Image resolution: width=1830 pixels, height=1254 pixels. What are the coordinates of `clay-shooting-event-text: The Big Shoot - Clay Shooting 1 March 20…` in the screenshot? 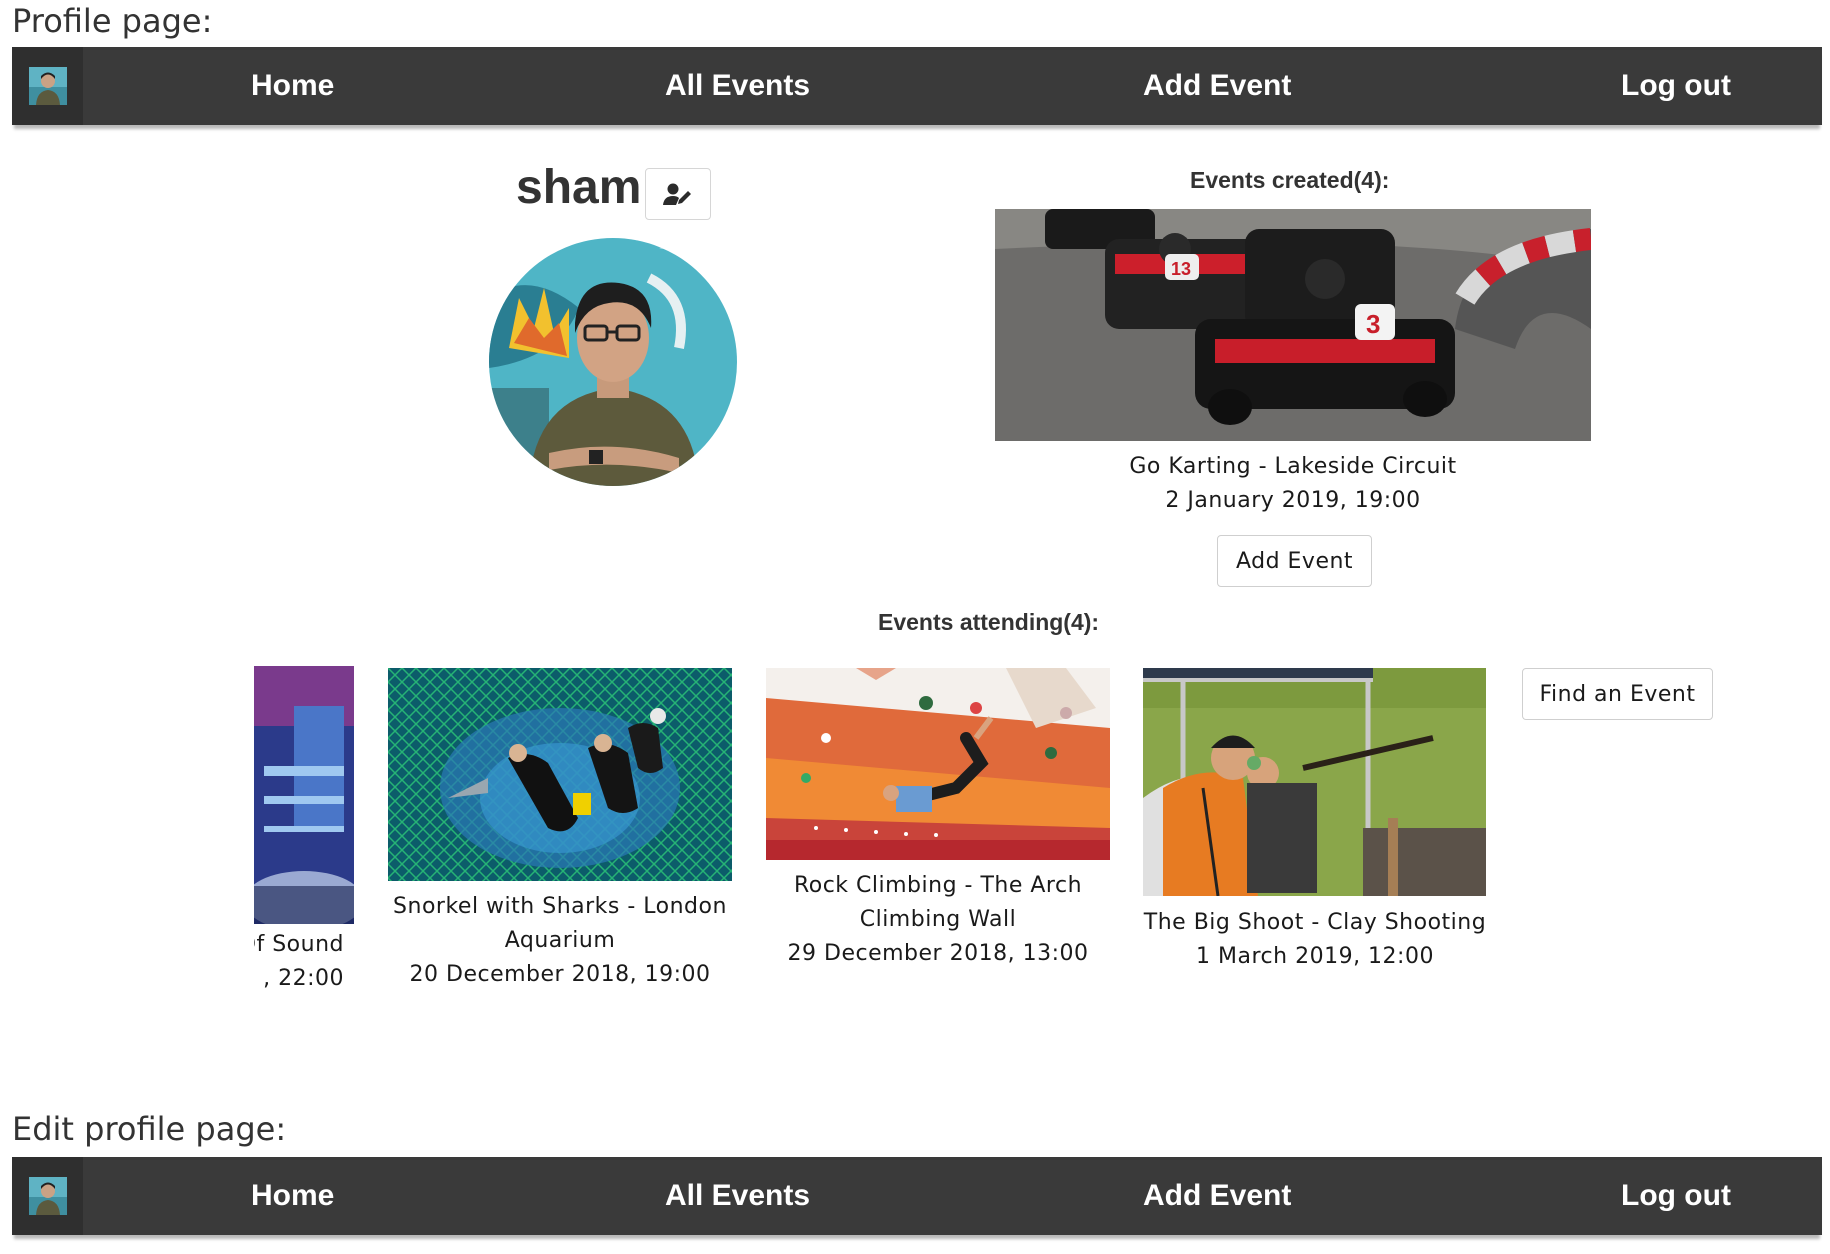 It's located at (1315, 940).